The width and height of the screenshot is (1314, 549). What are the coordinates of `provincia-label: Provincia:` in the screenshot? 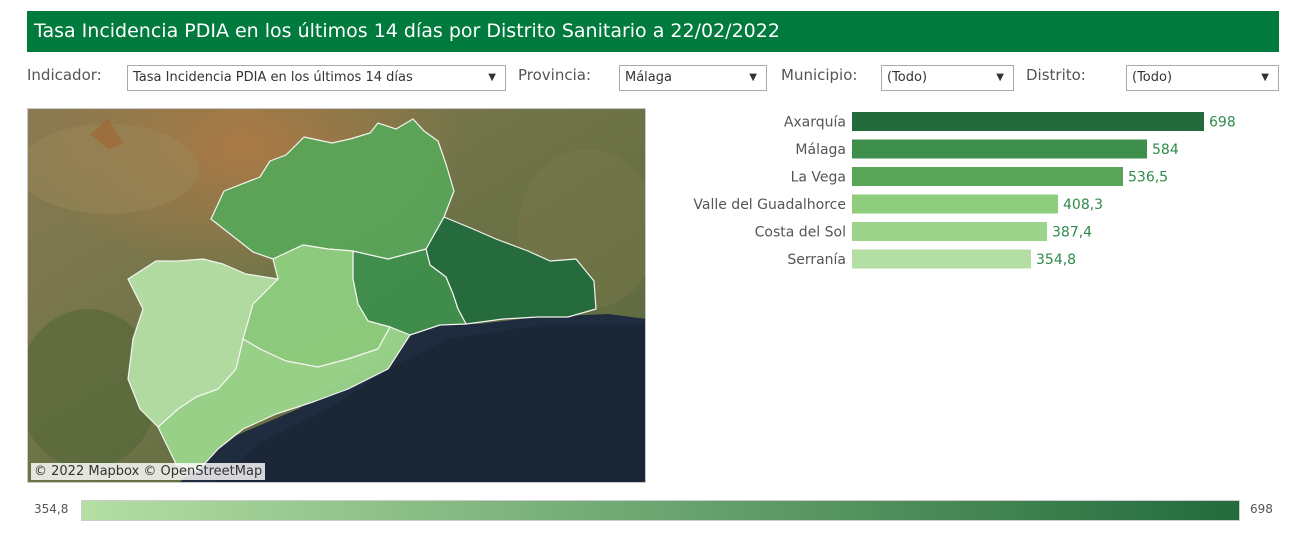 It's located at (555, 75).